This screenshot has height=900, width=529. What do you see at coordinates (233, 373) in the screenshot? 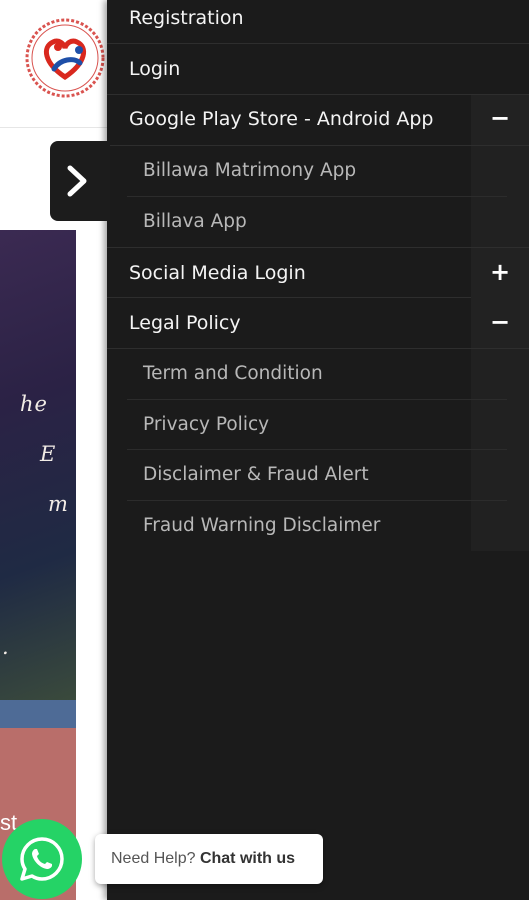
I see `submenu-item-label: Term and Condition` at bounding box center [233, 373].